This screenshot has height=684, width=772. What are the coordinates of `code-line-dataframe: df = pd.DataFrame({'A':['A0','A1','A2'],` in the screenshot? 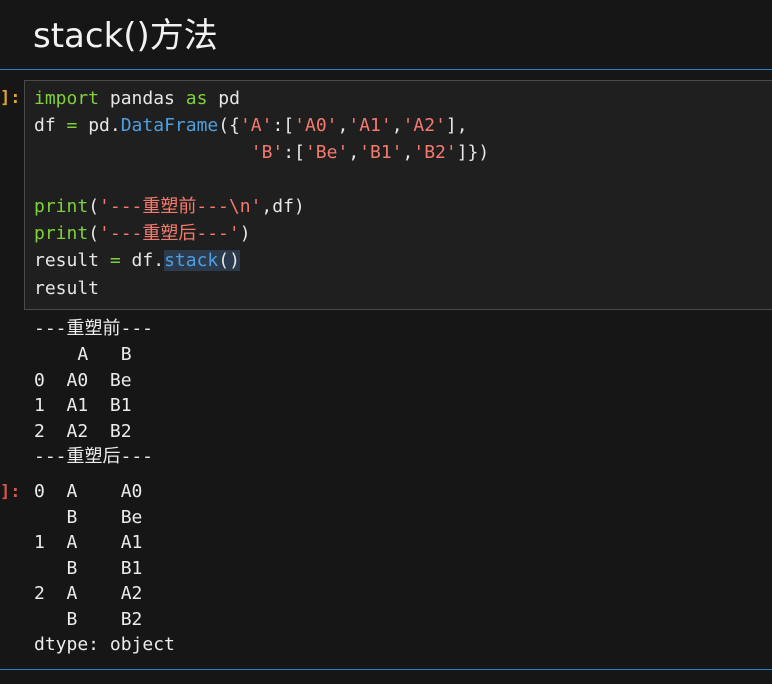 It's located at (251, 126).